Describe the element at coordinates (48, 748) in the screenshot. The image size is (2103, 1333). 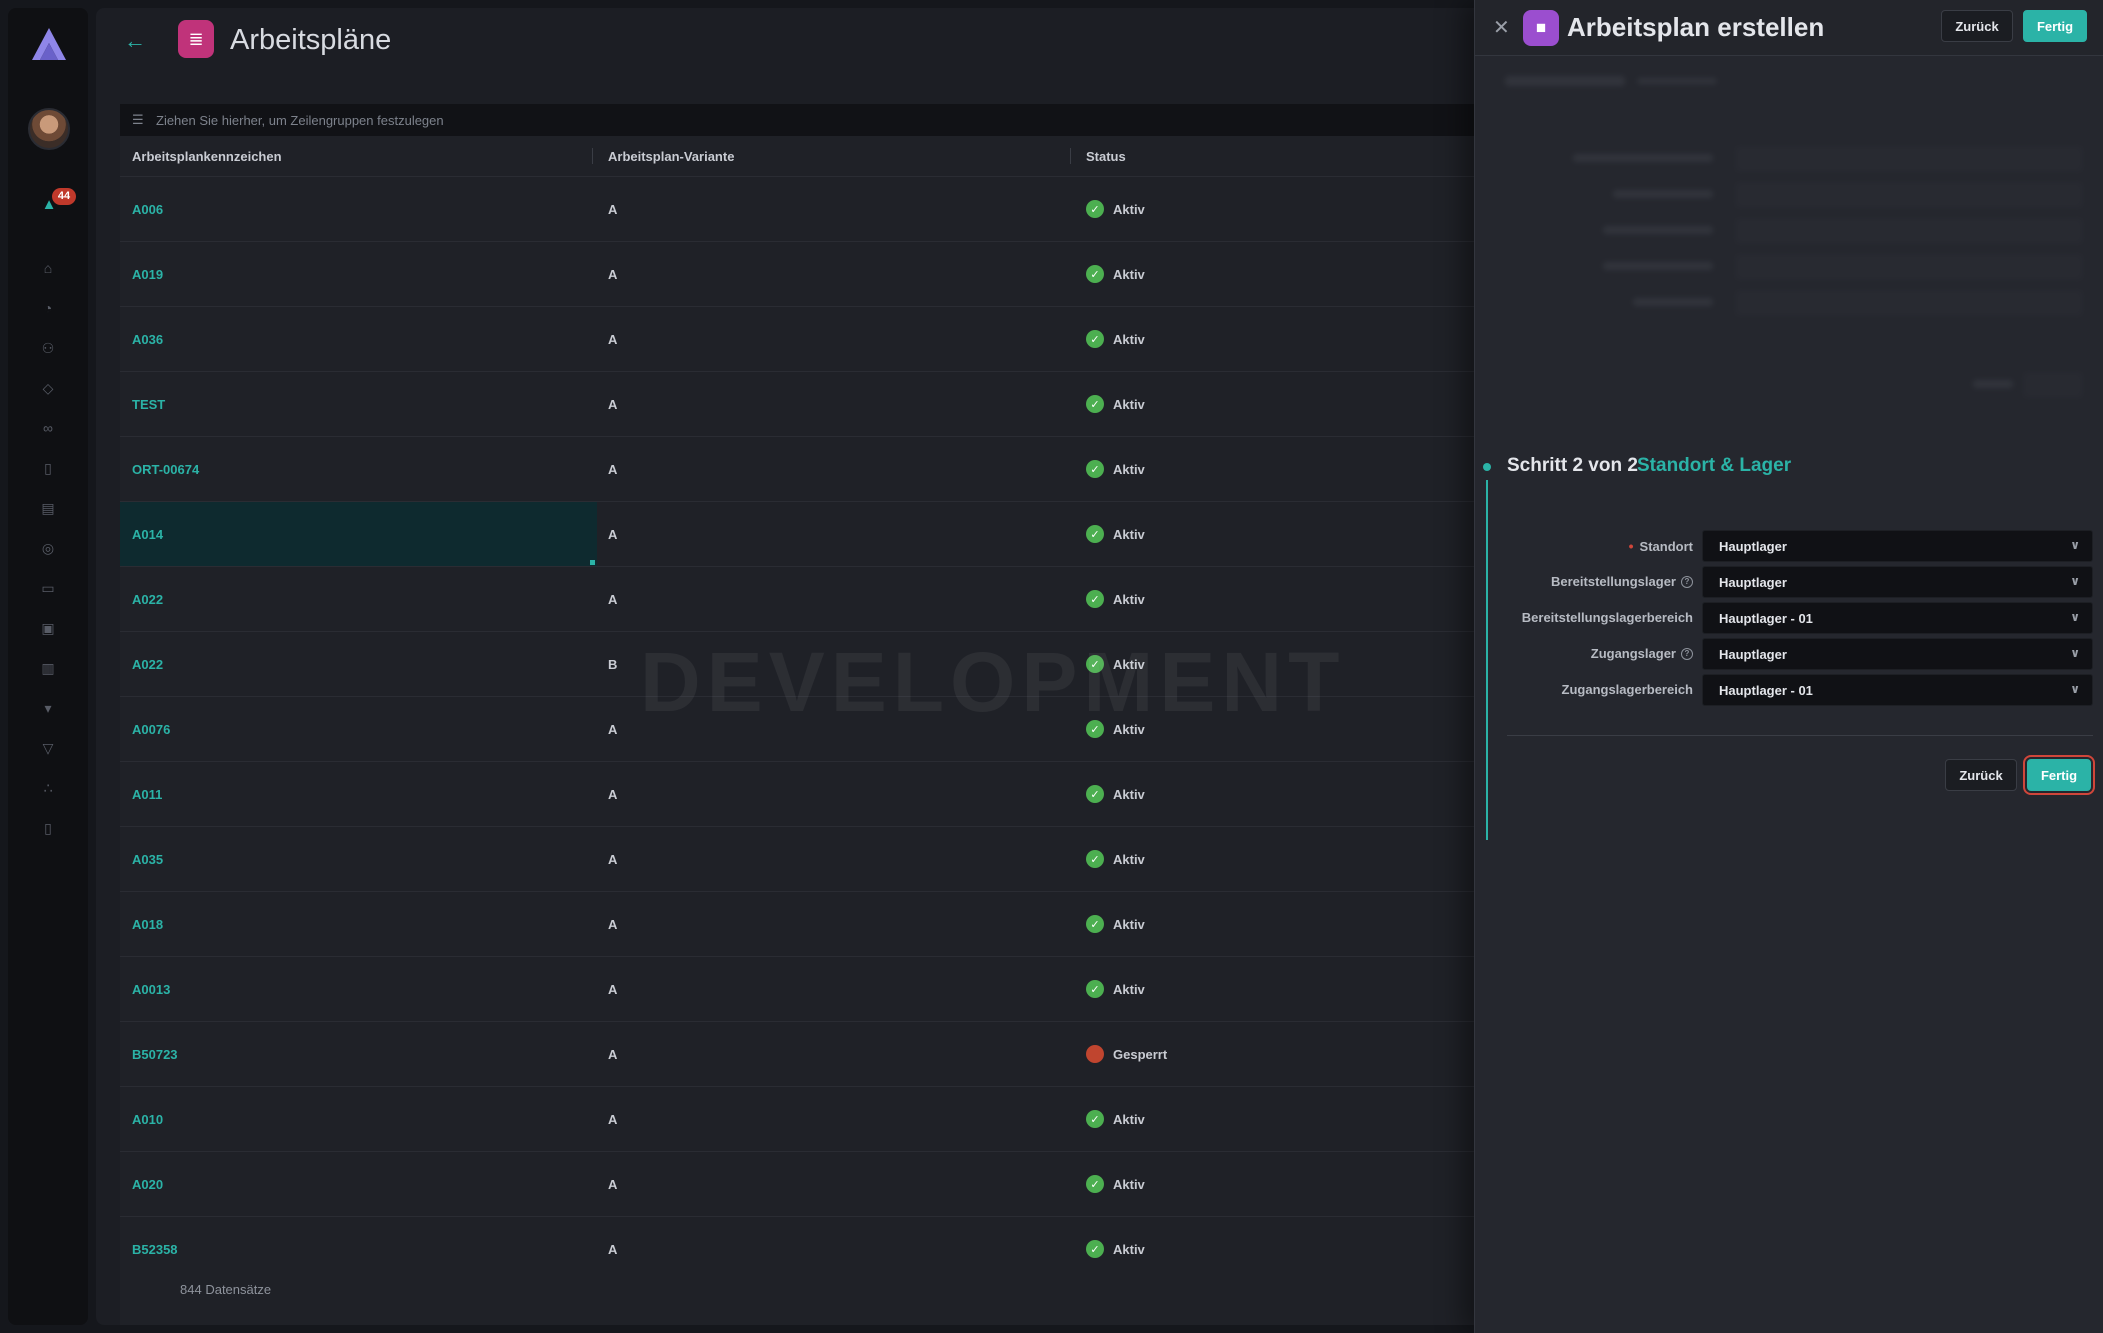
I see `shield-icon: ▽` at that location.